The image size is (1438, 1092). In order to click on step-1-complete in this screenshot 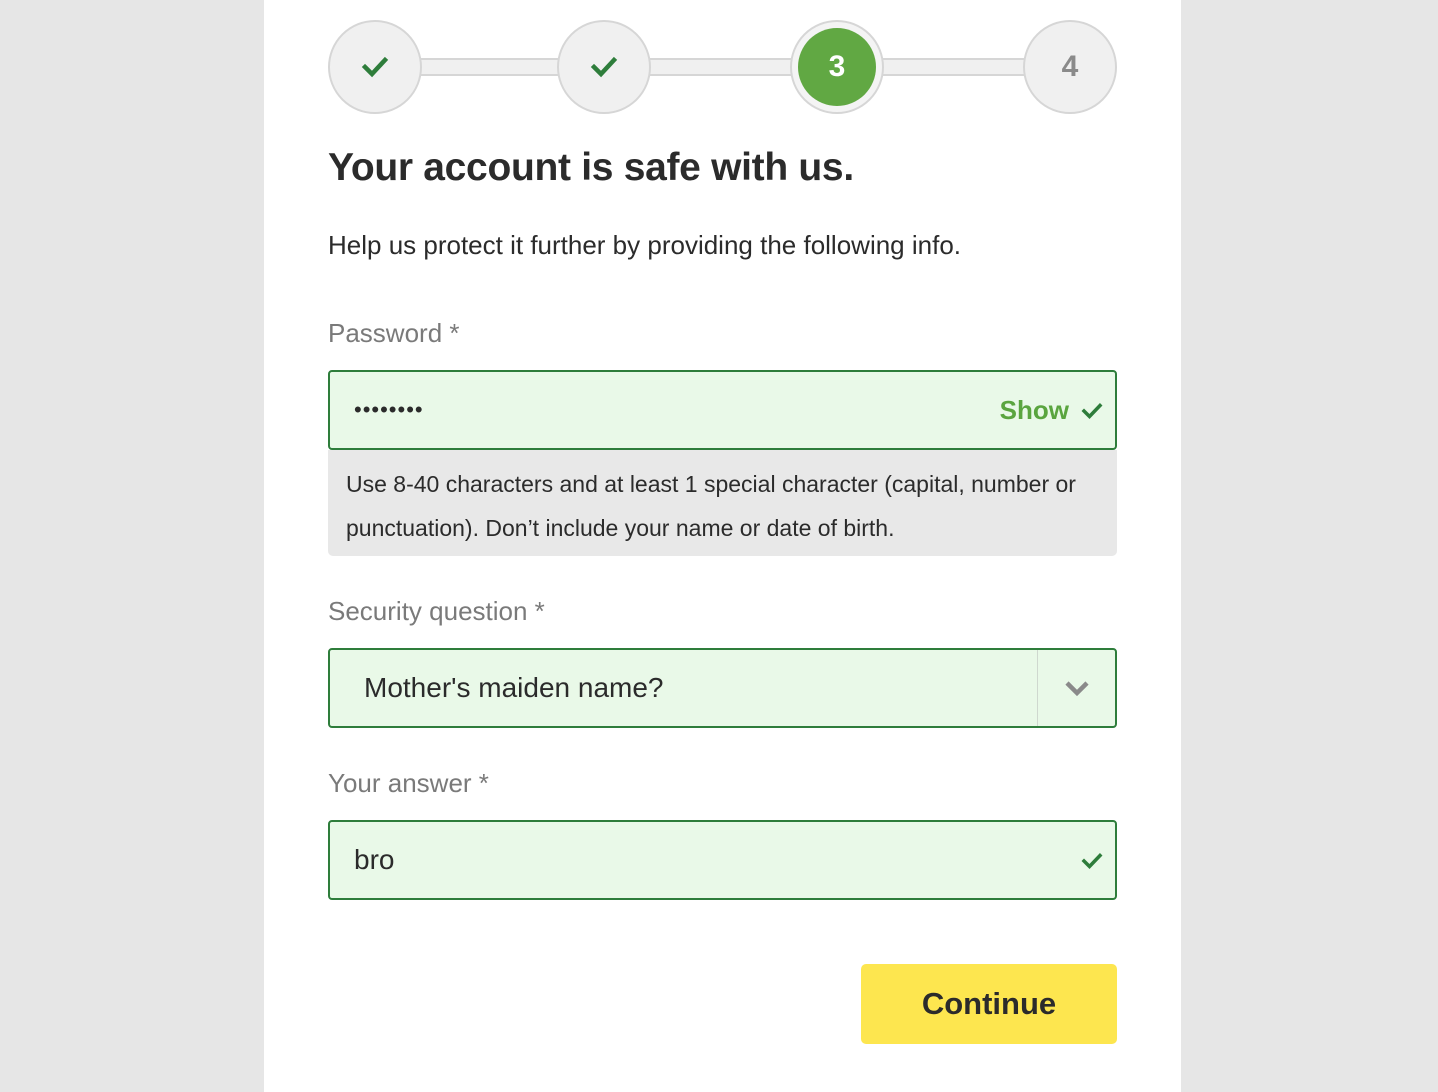, I will do `click(375, 67)`.